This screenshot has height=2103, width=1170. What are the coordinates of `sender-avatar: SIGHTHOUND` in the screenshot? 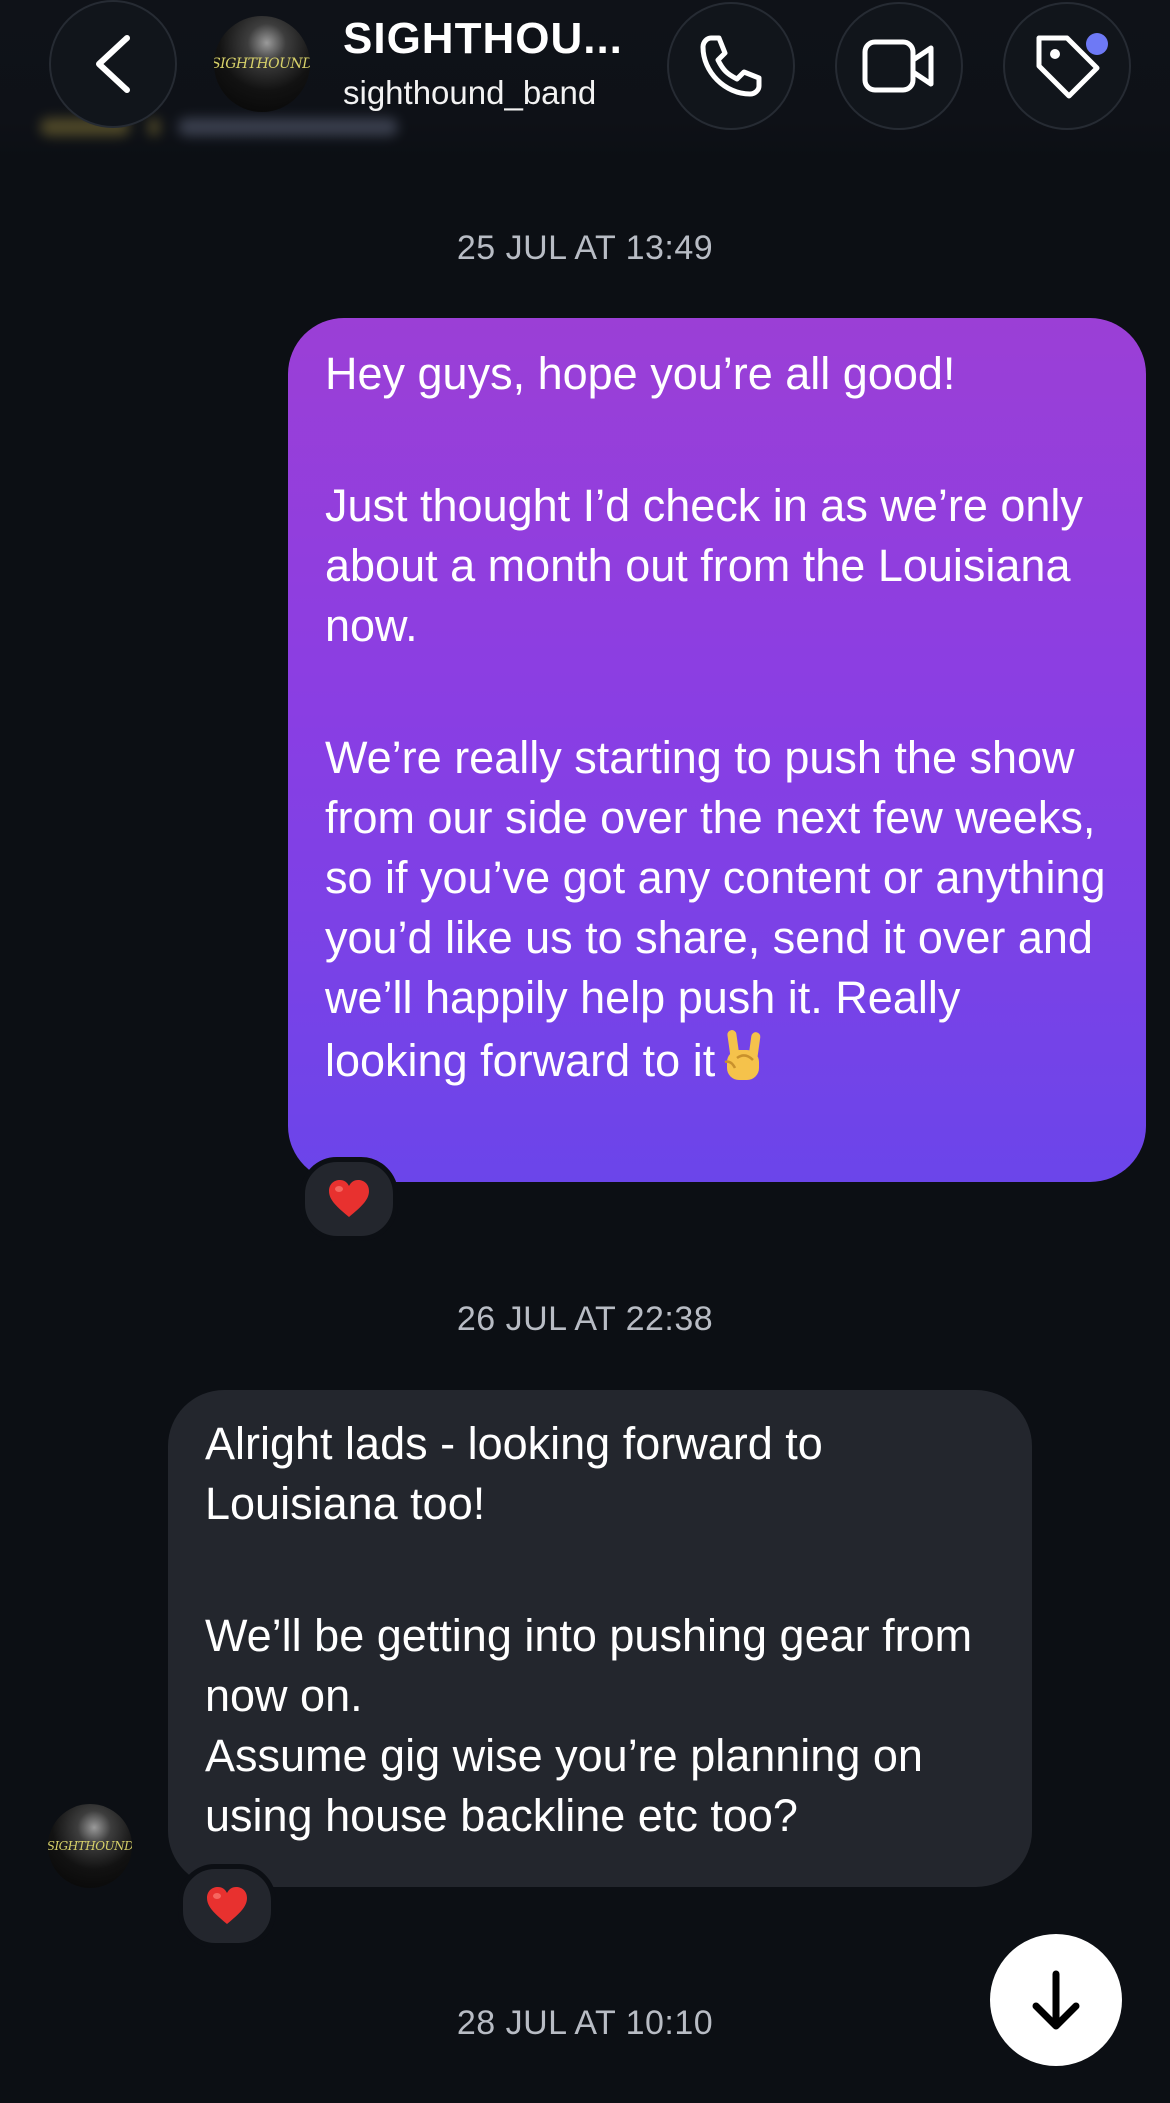 It's located at (90, 1846).